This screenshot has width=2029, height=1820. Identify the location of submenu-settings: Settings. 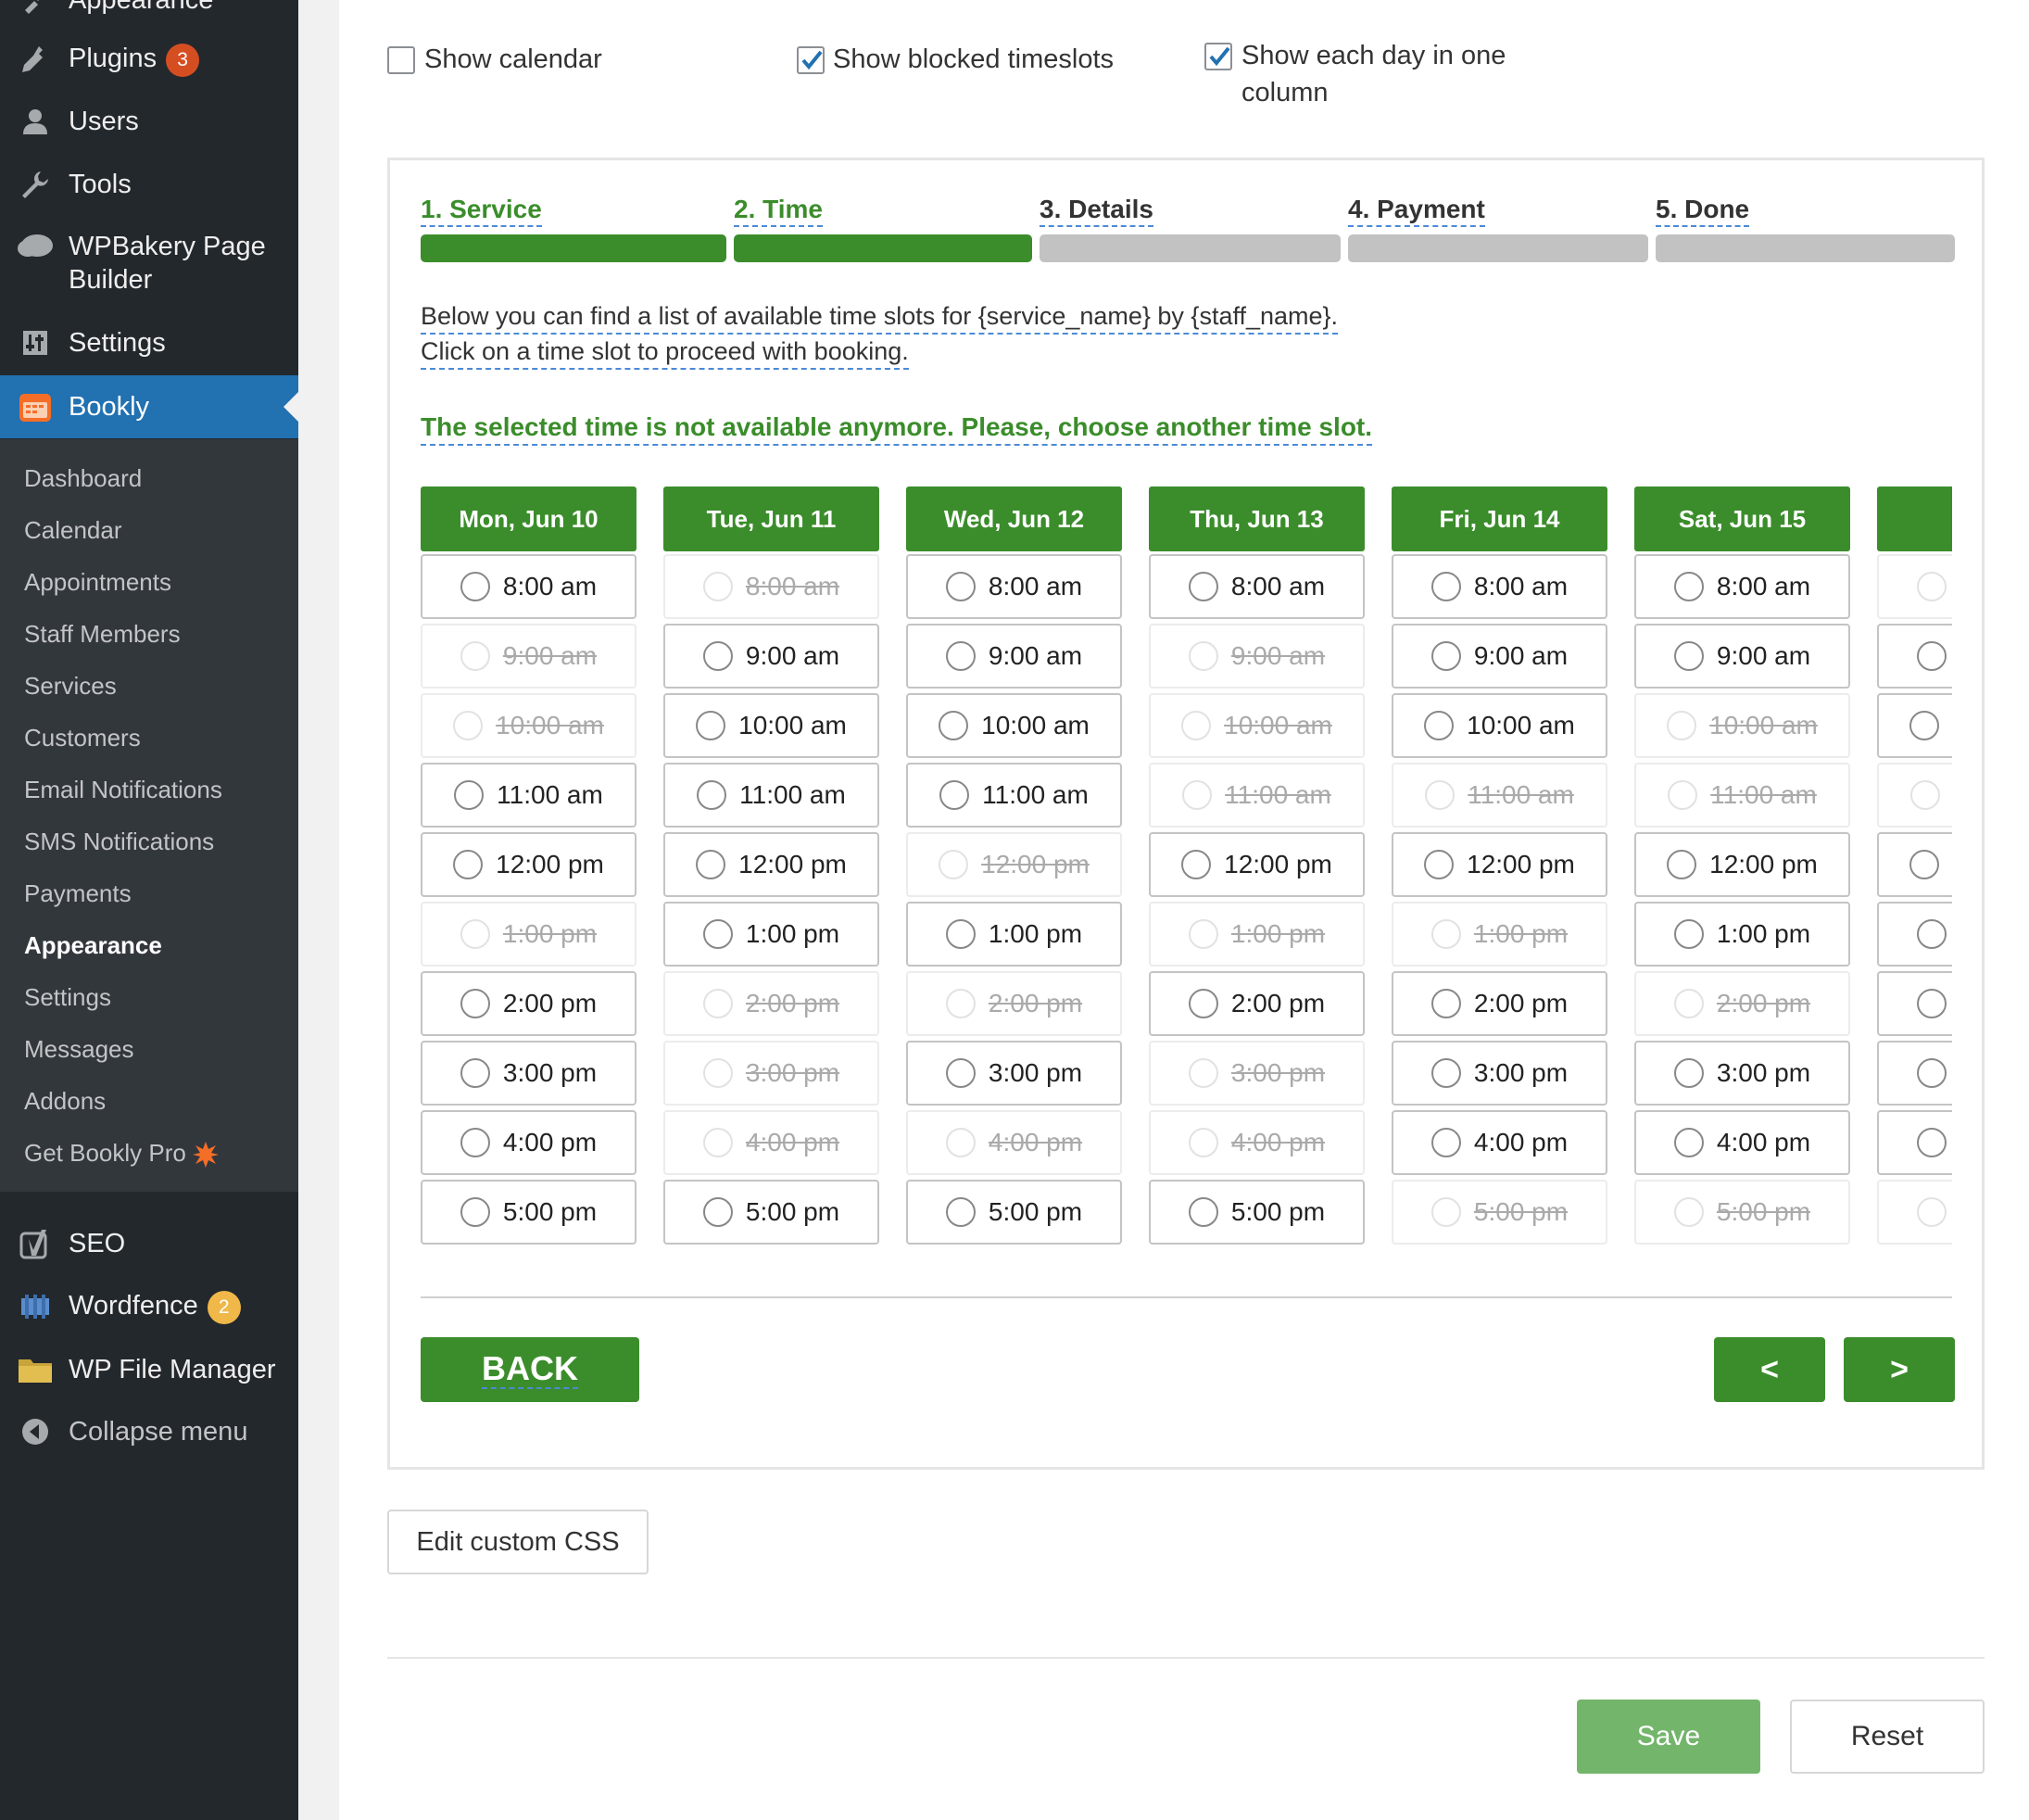
(68, 997).